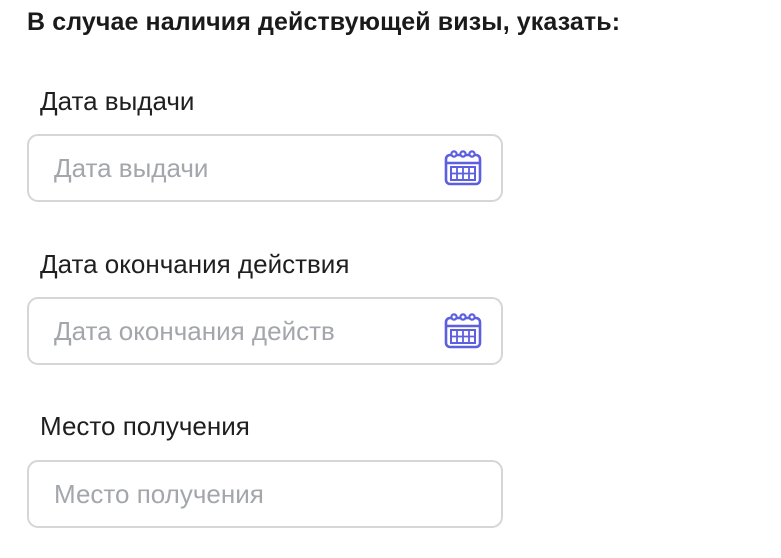 This screenshot has width=781, height=558. I want to click on issue-date-placeholder: Дата выдачи, so click(131, 167).